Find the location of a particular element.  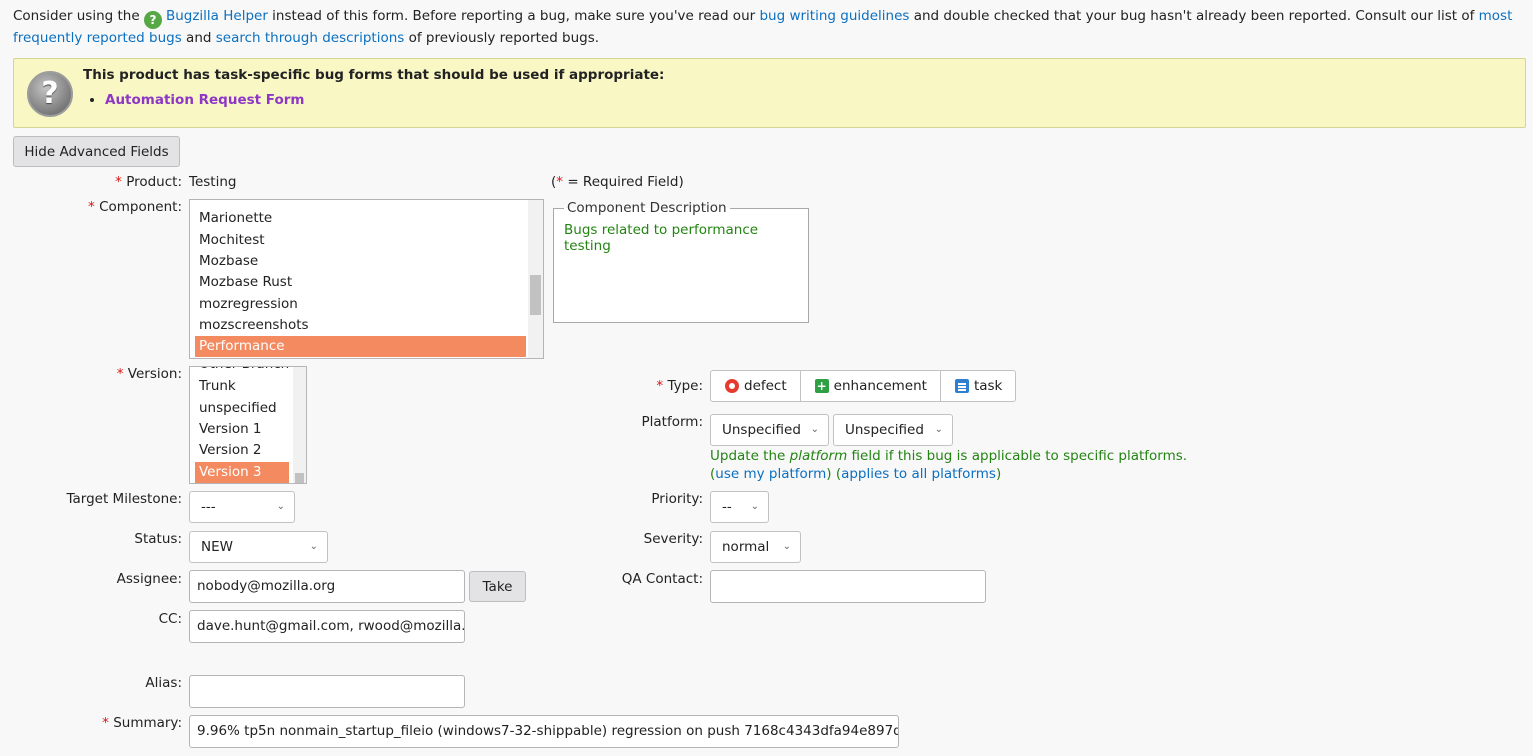

alias-label: Alias: is located at coordinates (163, 683).